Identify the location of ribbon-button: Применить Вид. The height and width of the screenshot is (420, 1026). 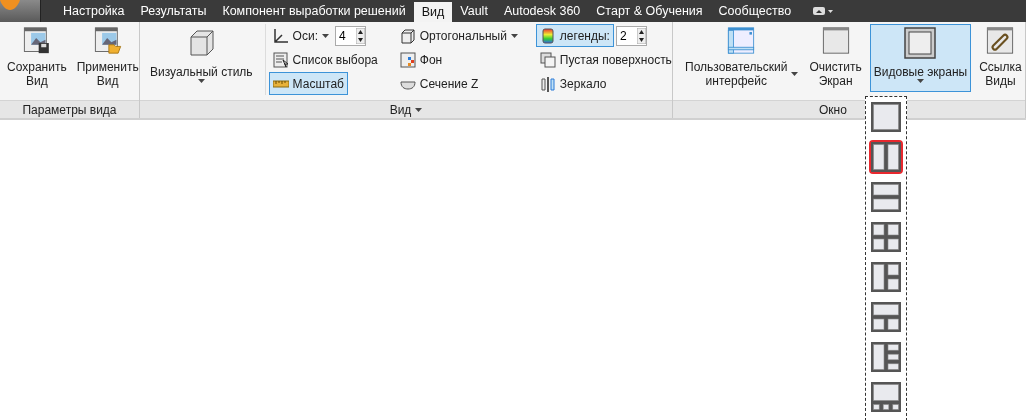
(107, 58).